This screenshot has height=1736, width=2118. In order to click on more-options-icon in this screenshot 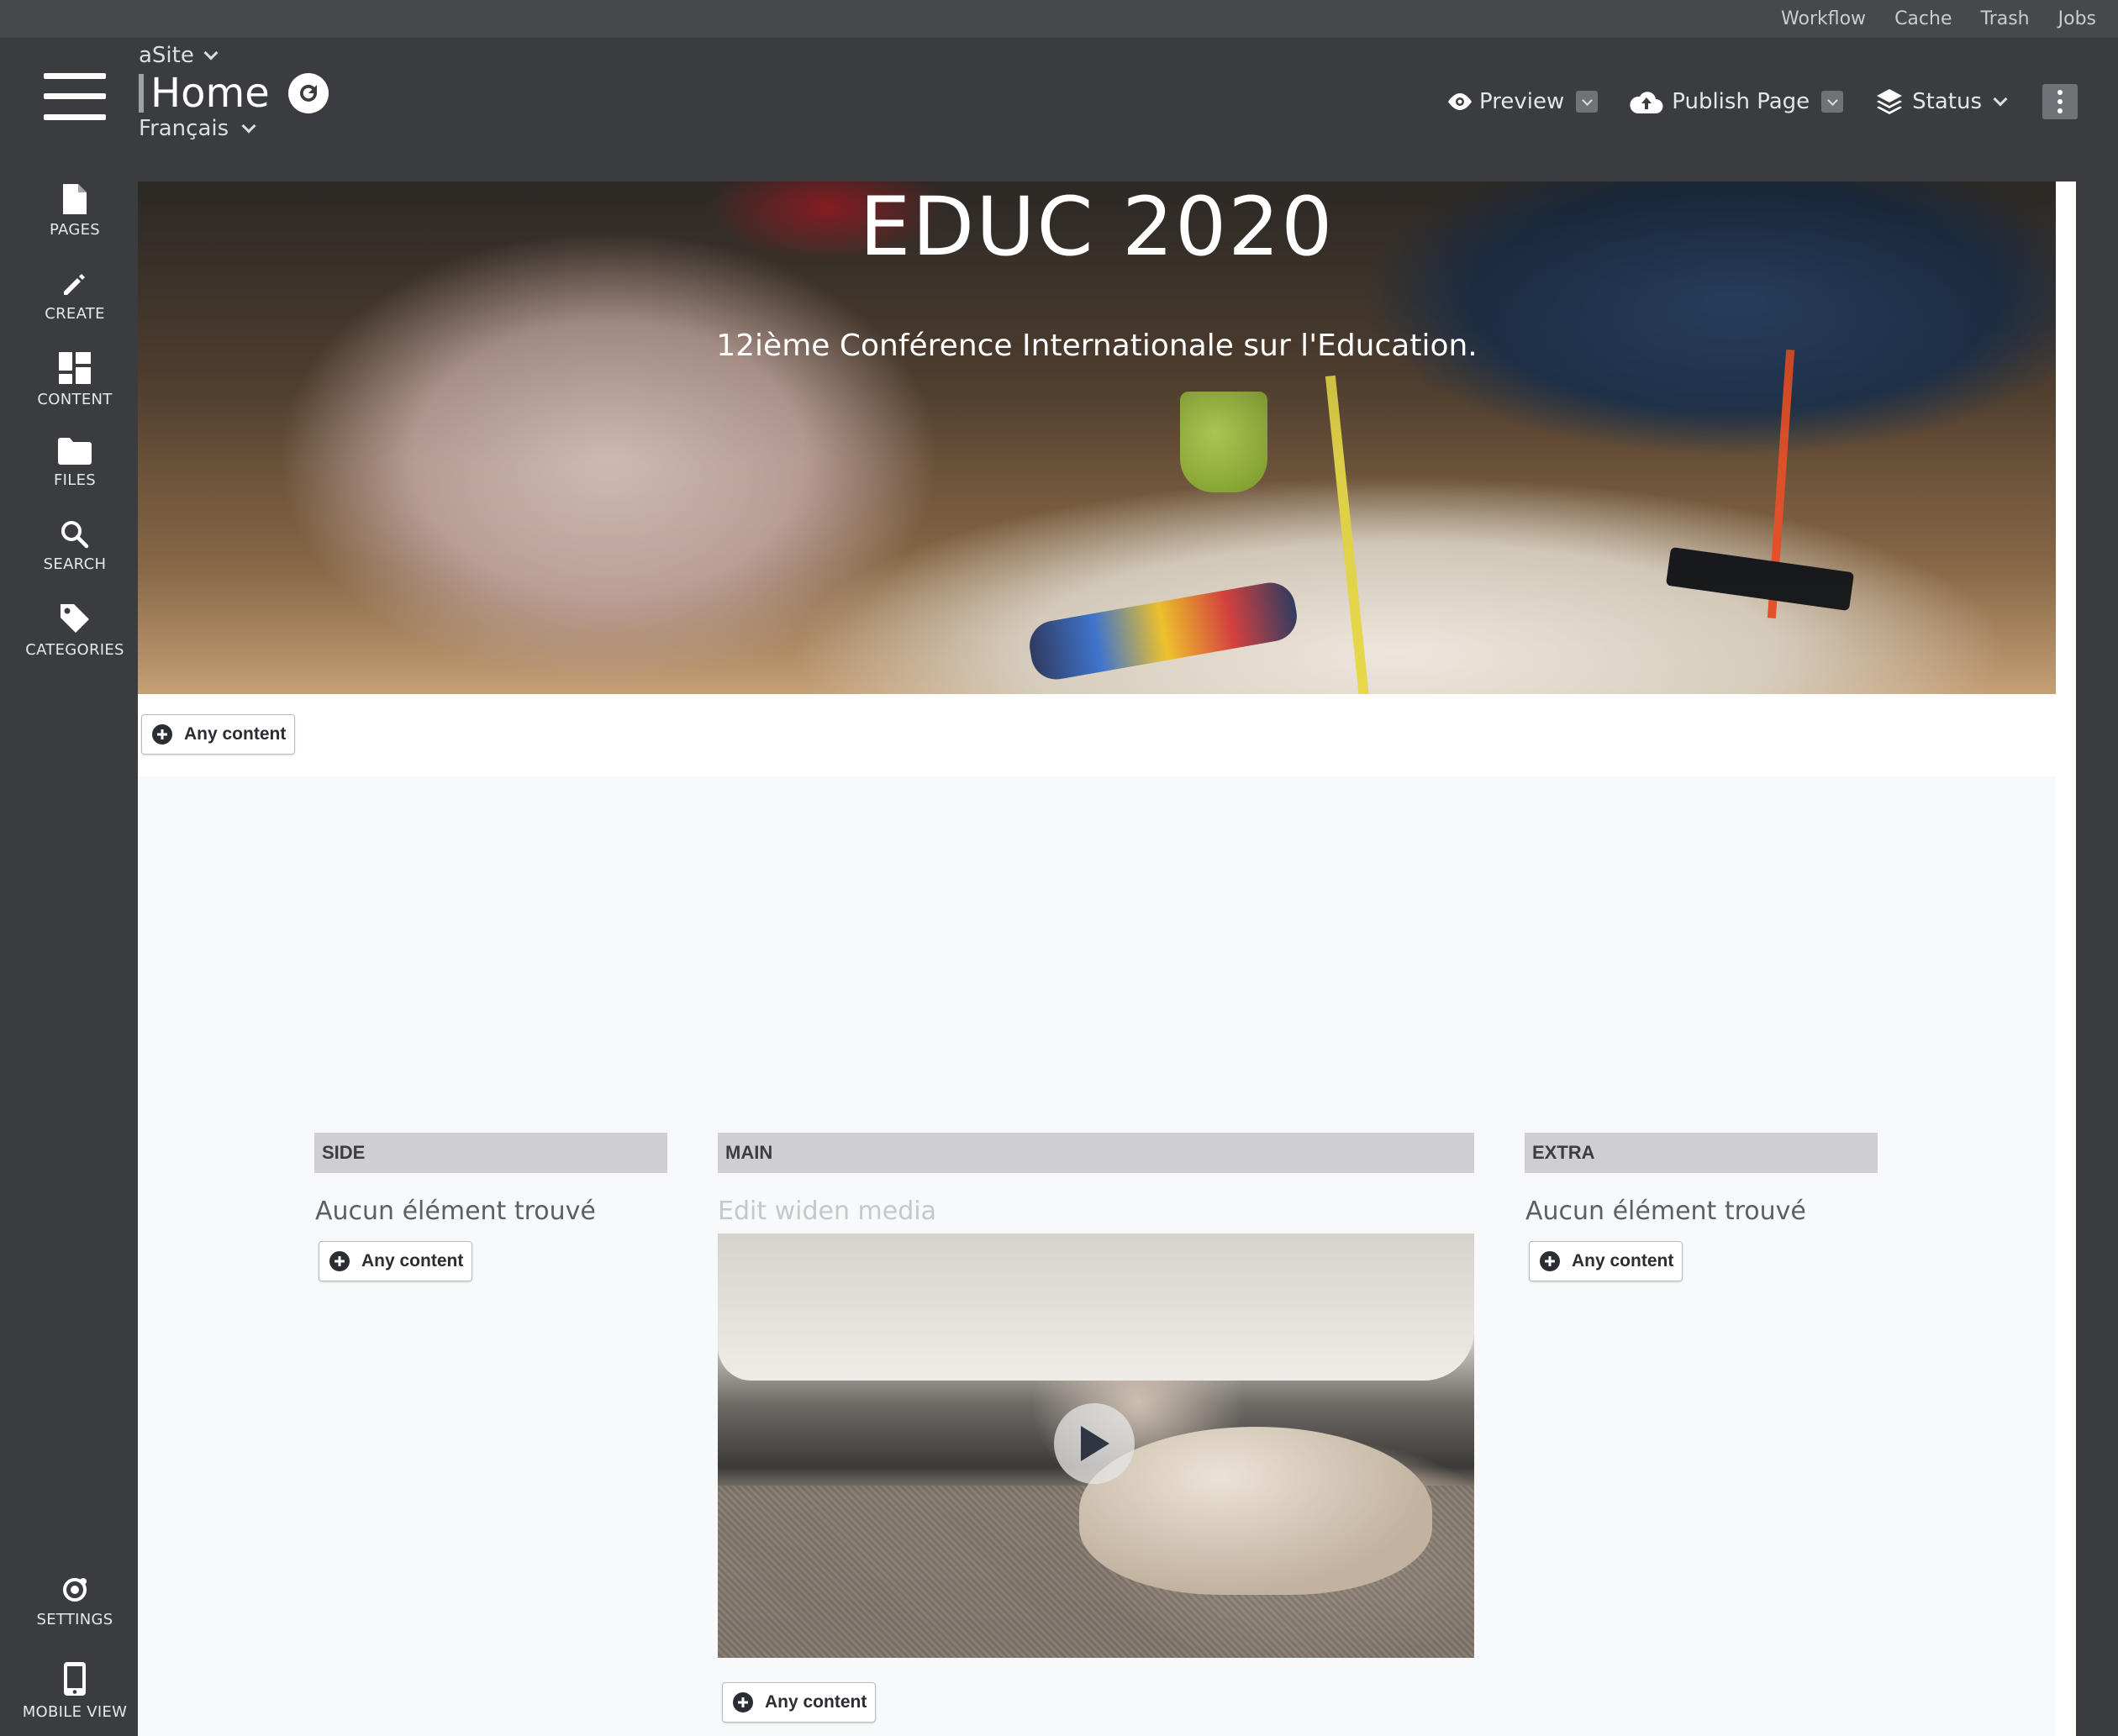, I will do `click(2060, 101)`.